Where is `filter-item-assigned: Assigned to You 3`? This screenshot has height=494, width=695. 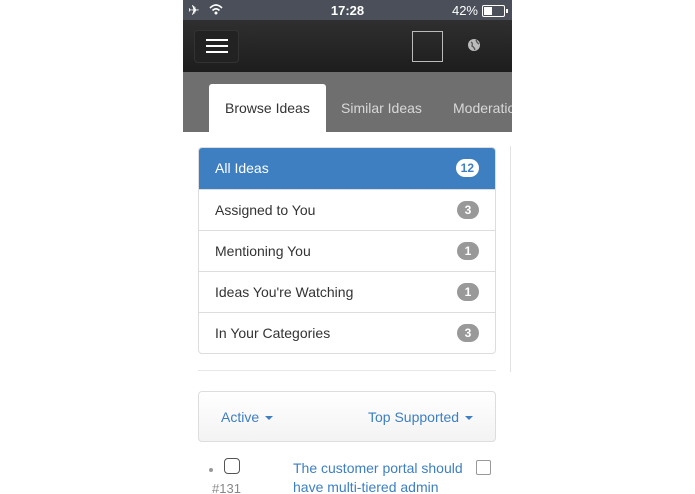
filter-item-assigned: Assigned to You 3 is located at coordinates (347, 209).